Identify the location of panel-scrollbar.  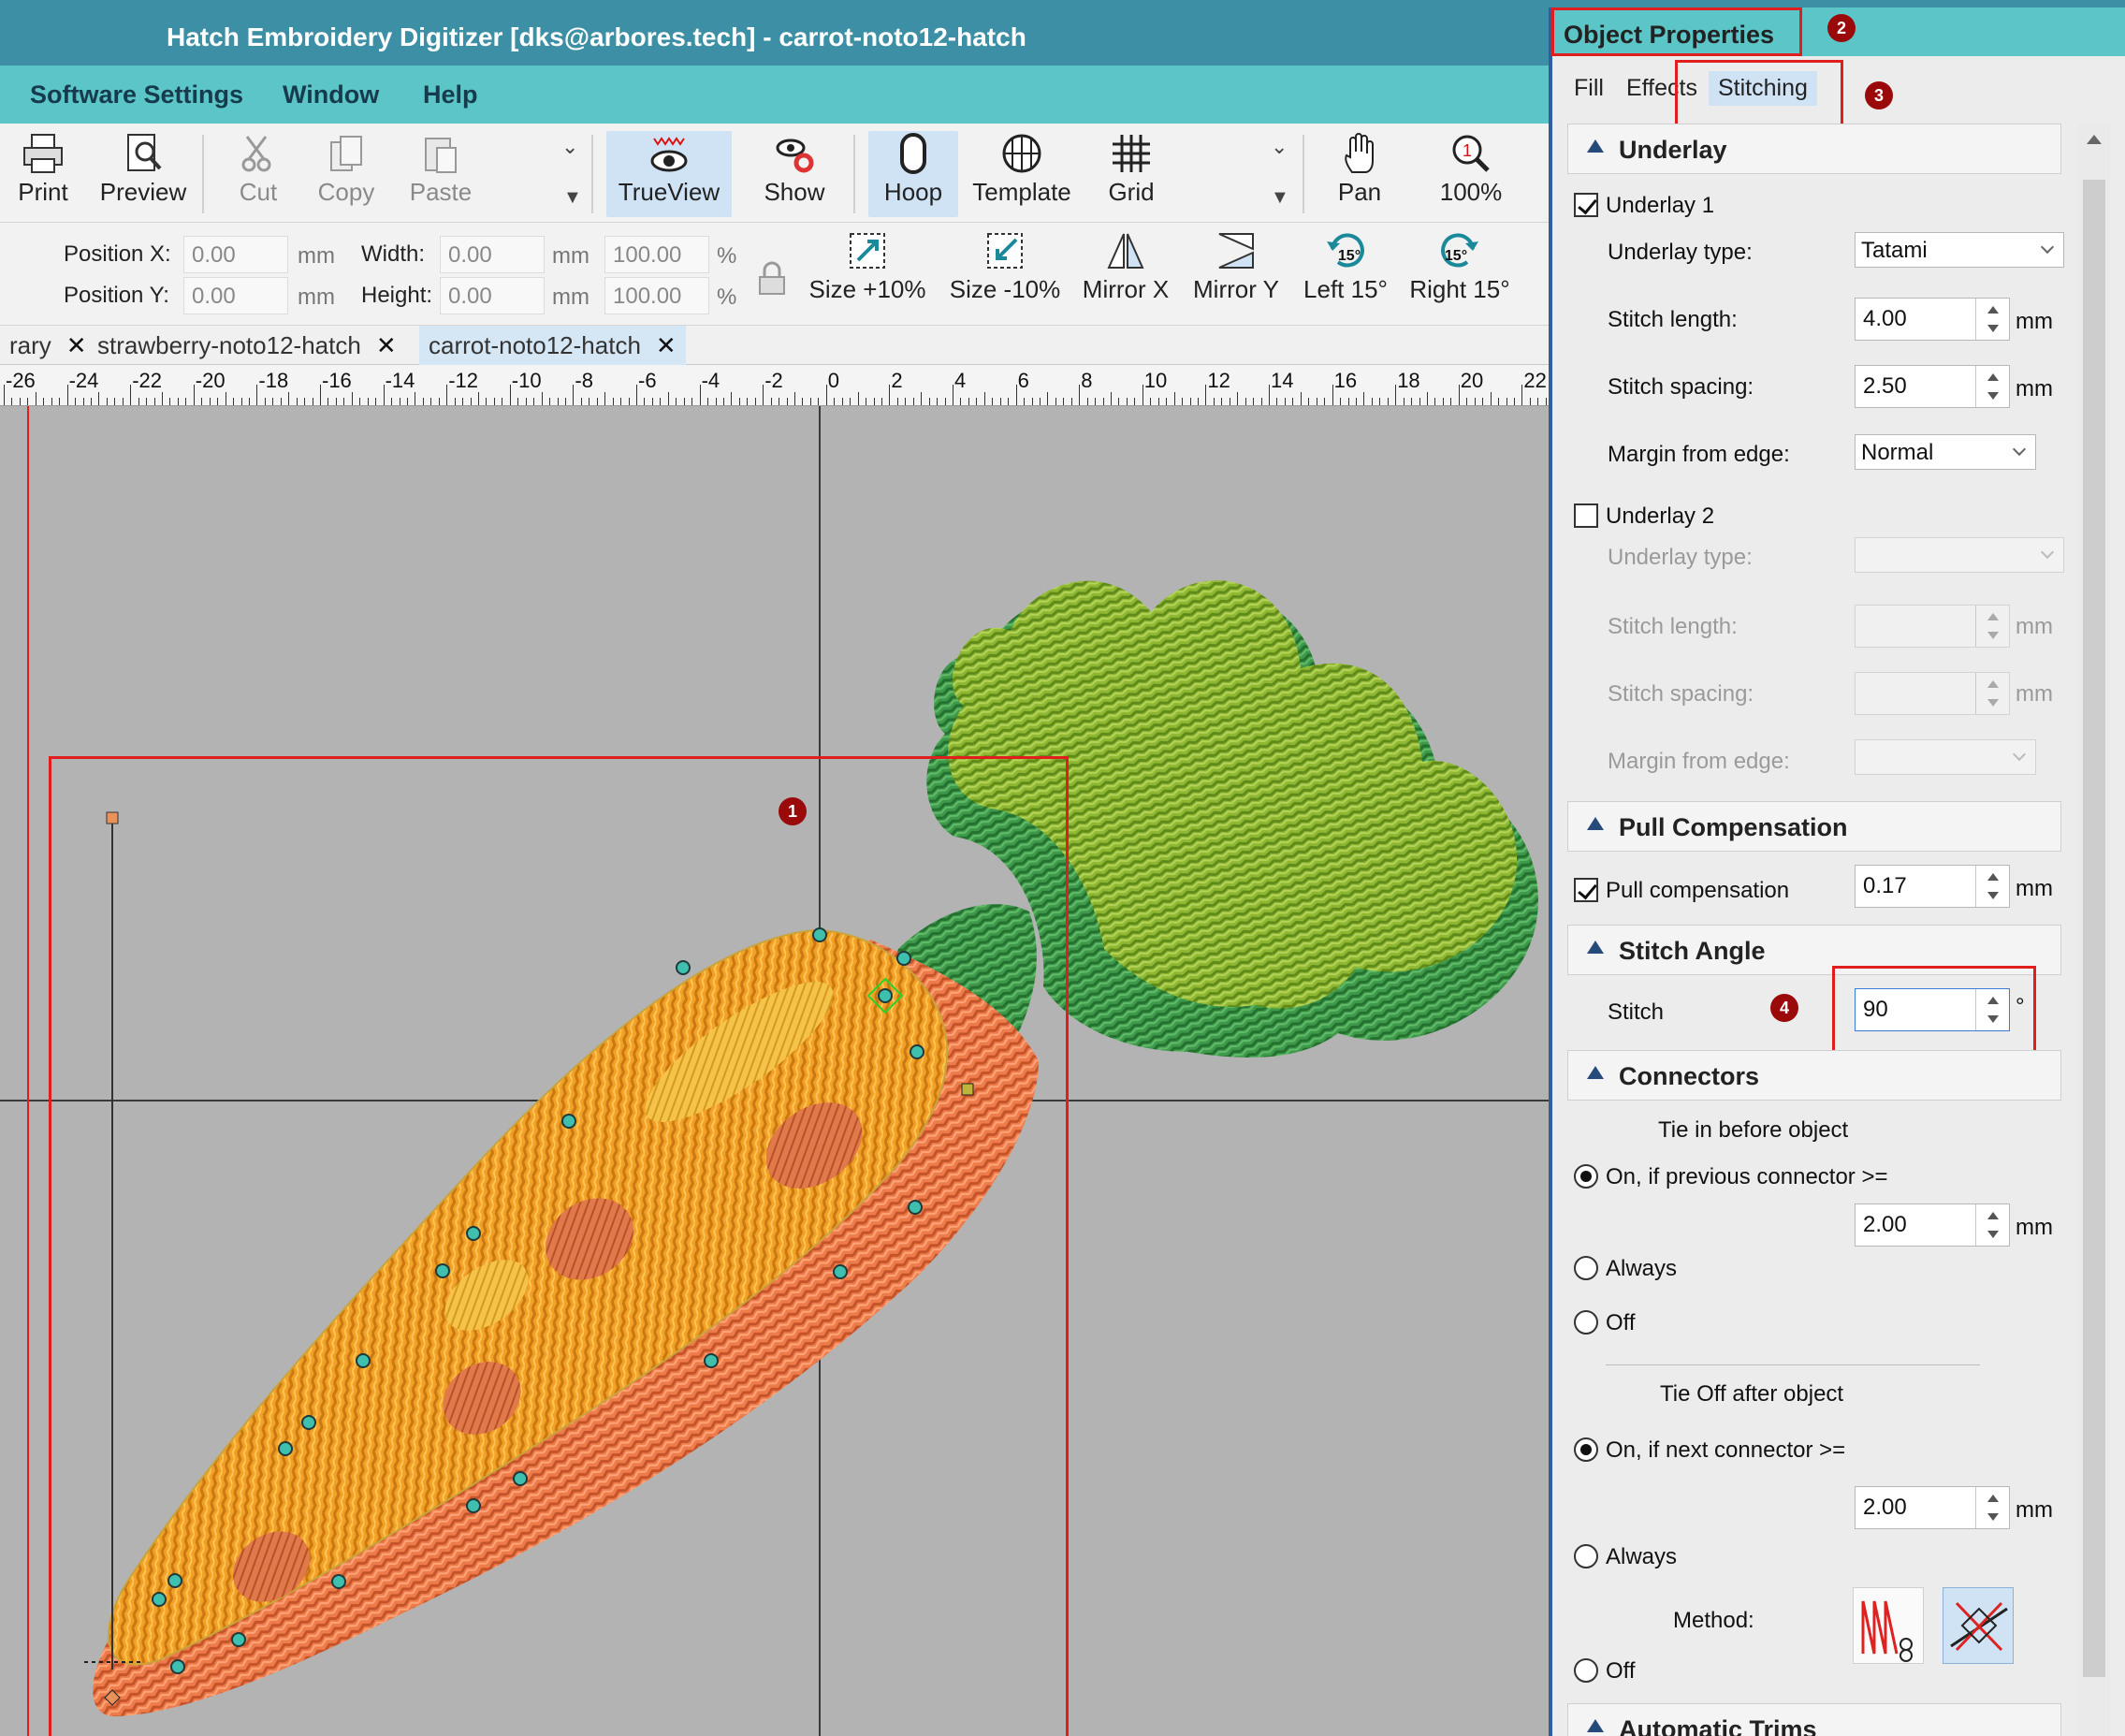
(2094, 930).